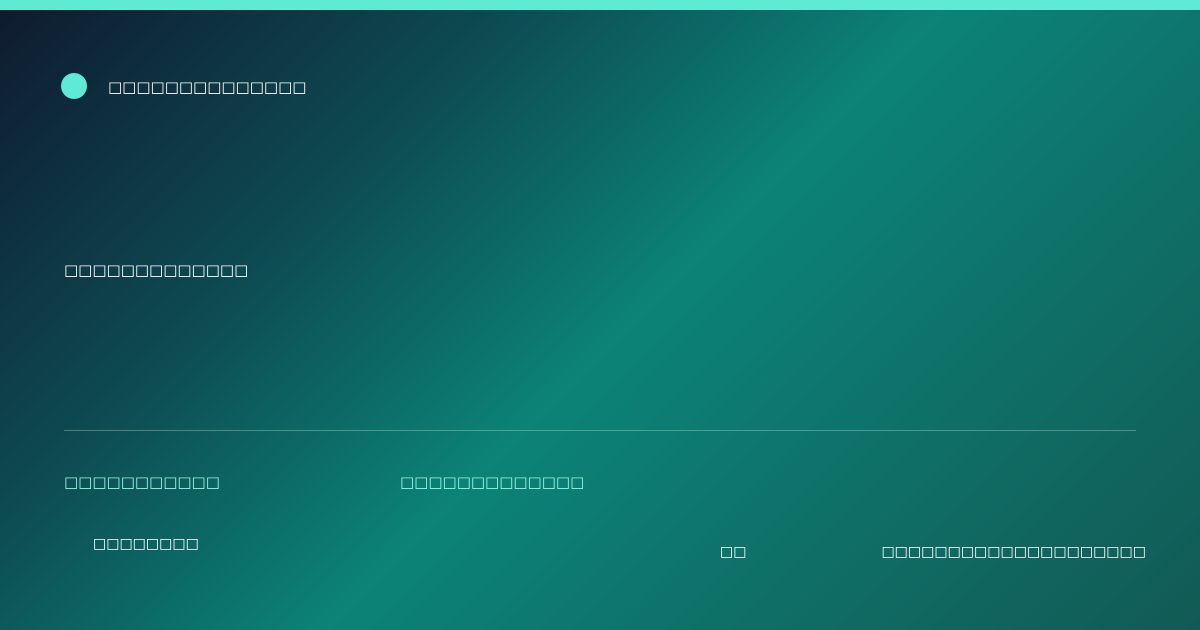 The image size is (1200, 630). Describe the element at coordinates (1013, 552) in the screenshot. I see `footer-right-text: □□□□□□□□□□□□□□□□□□□□` at that location.